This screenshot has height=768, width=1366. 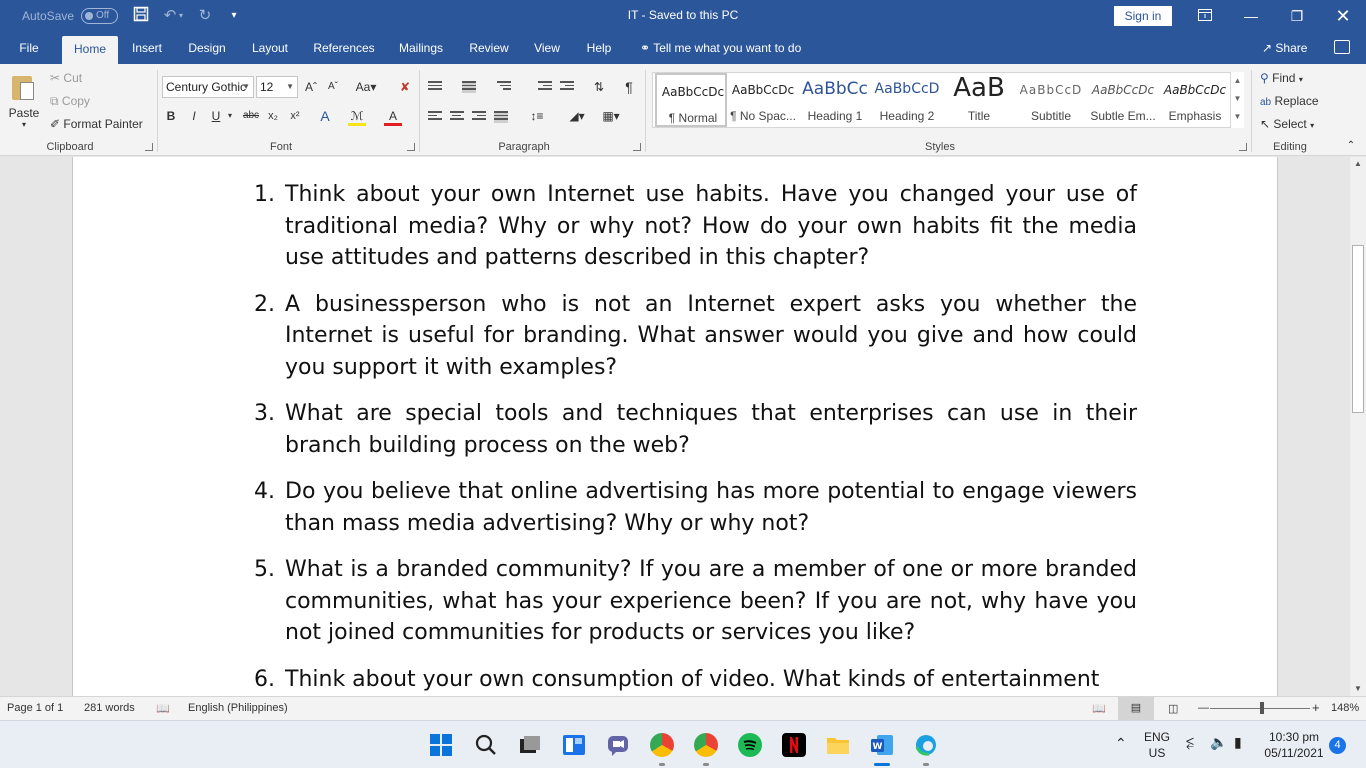 I want to click on style-normal: AaBbCcDc ¶ Normal, so click(x=691, y=100).